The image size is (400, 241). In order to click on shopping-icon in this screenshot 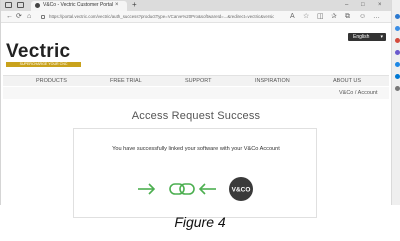, I will do `click(397, 28)`.